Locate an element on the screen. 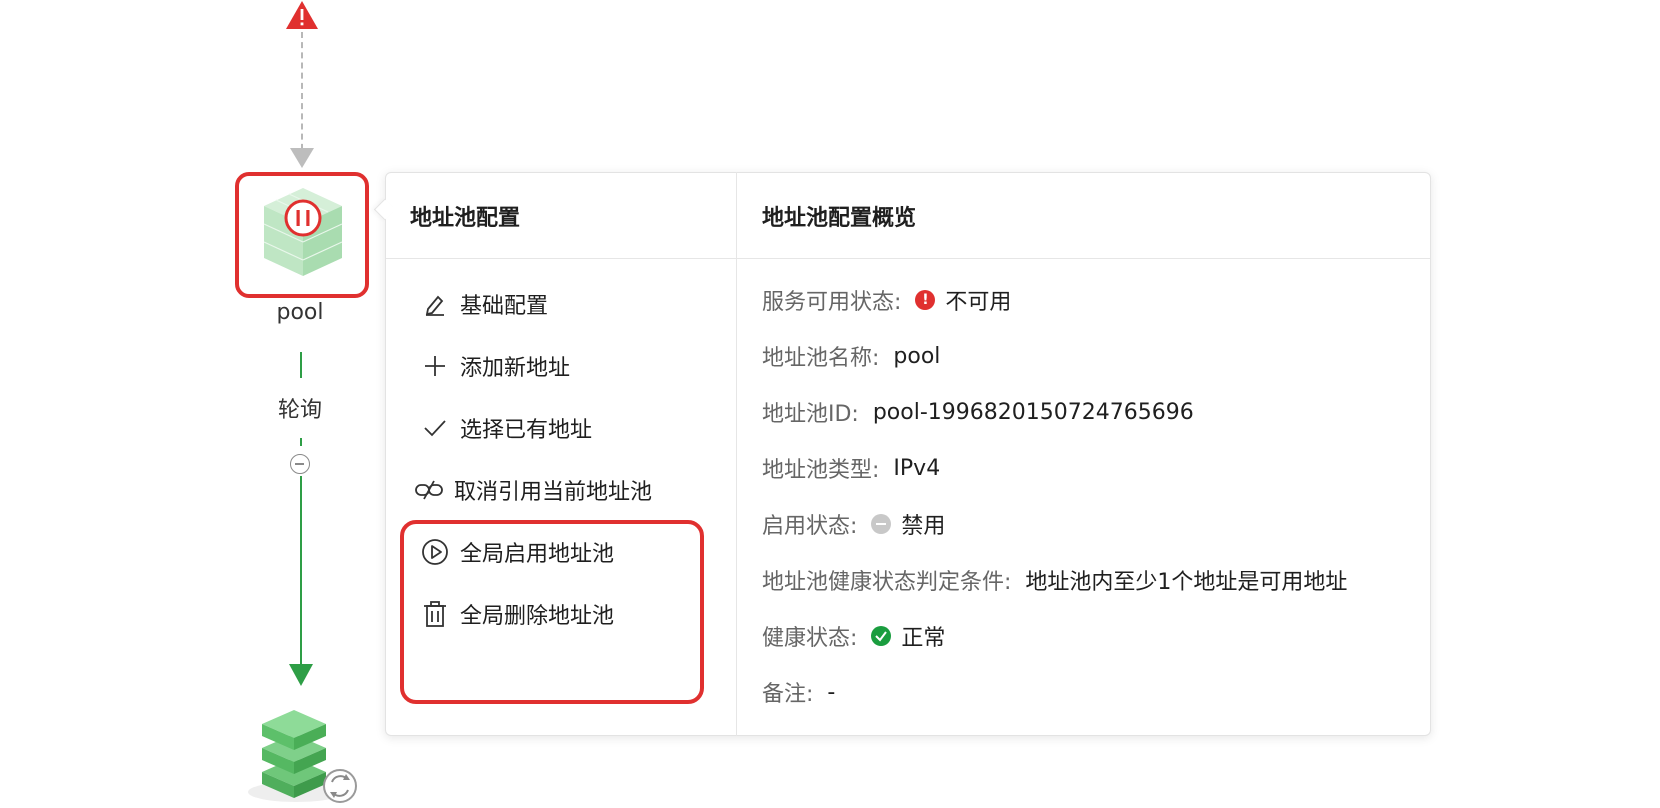  check-icon is located at coordinates (435, 428).